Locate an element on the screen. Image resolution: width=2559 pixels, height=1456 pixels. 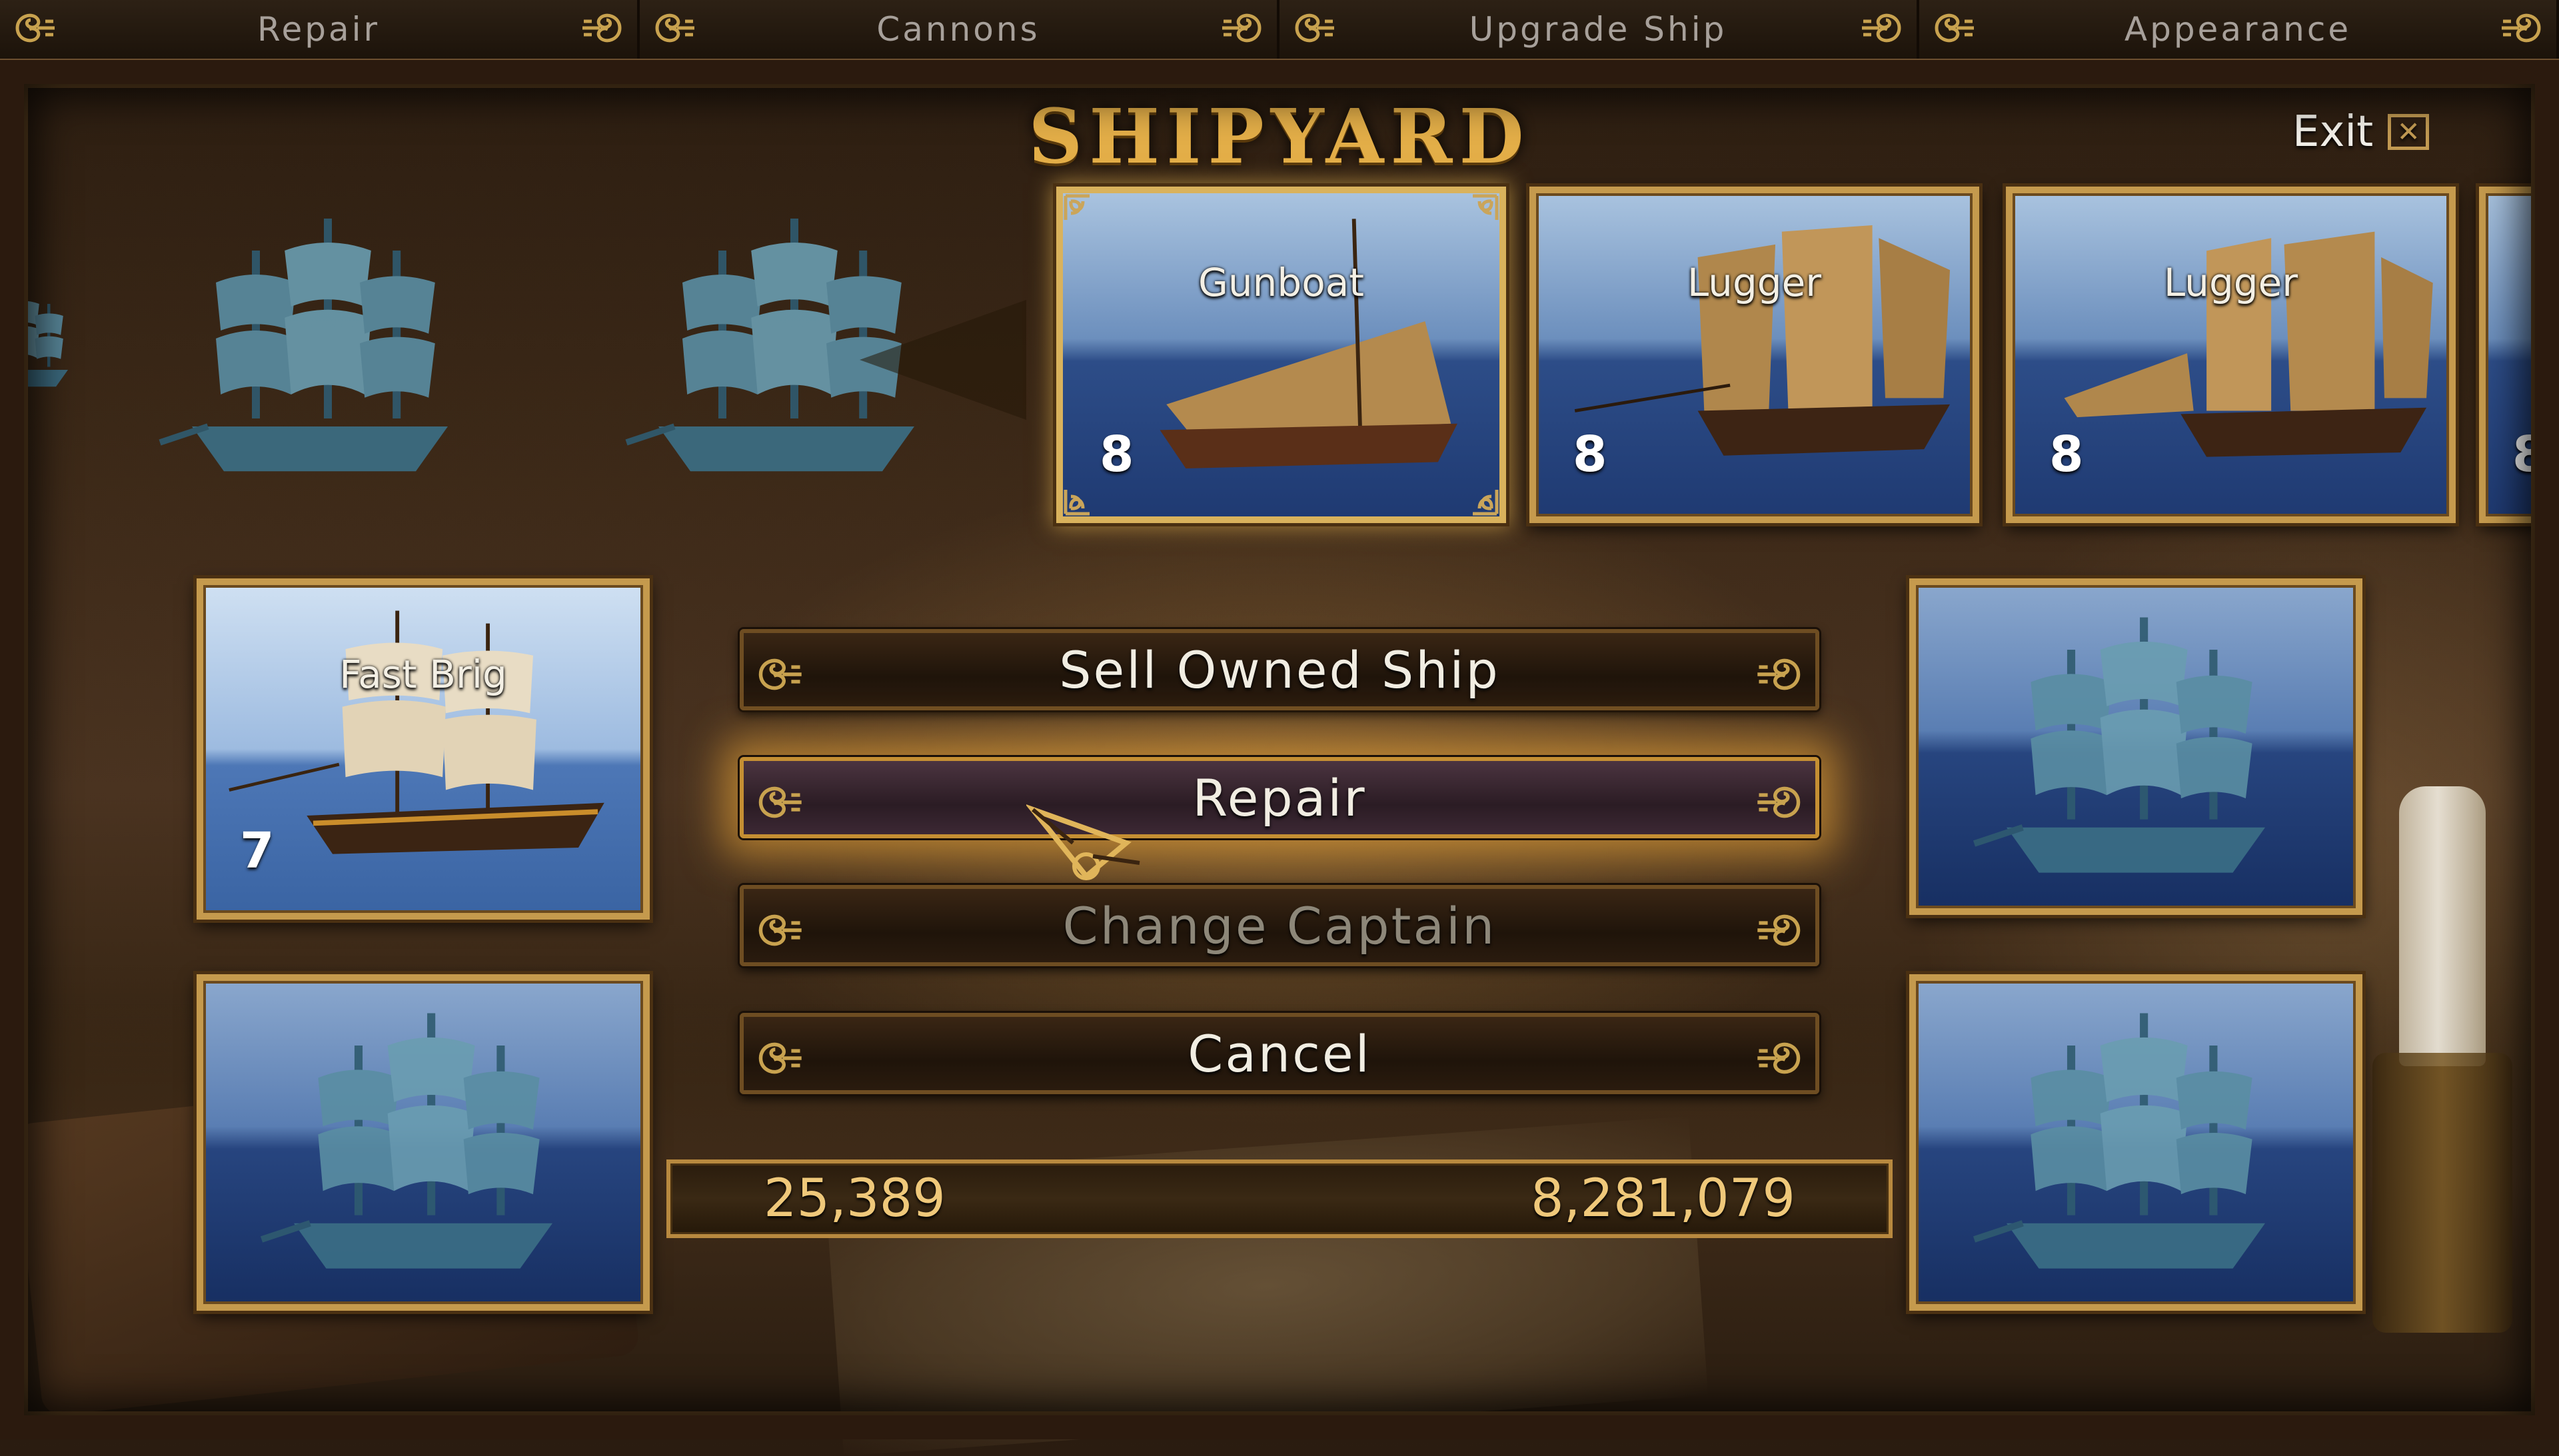
gold-value: 8,281,079 is located at coordinates (1663, 1199).